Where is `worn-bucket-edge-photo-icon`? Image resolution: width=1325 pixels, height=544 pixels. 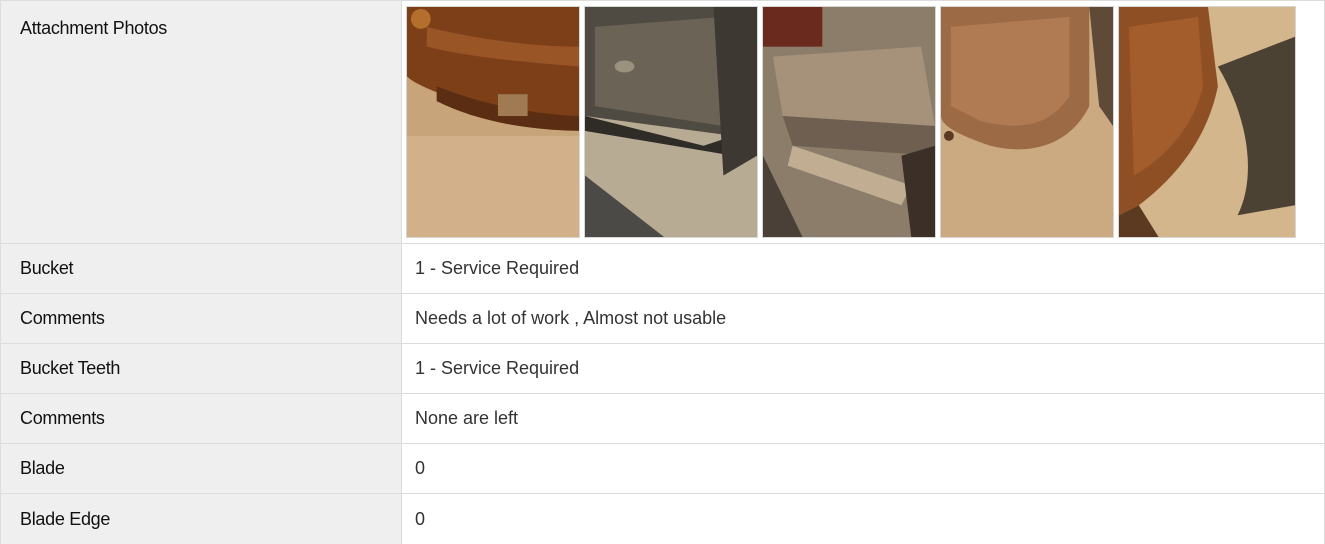 worn-bucket-edge-photo-icon is located at coordinates (849, 122).